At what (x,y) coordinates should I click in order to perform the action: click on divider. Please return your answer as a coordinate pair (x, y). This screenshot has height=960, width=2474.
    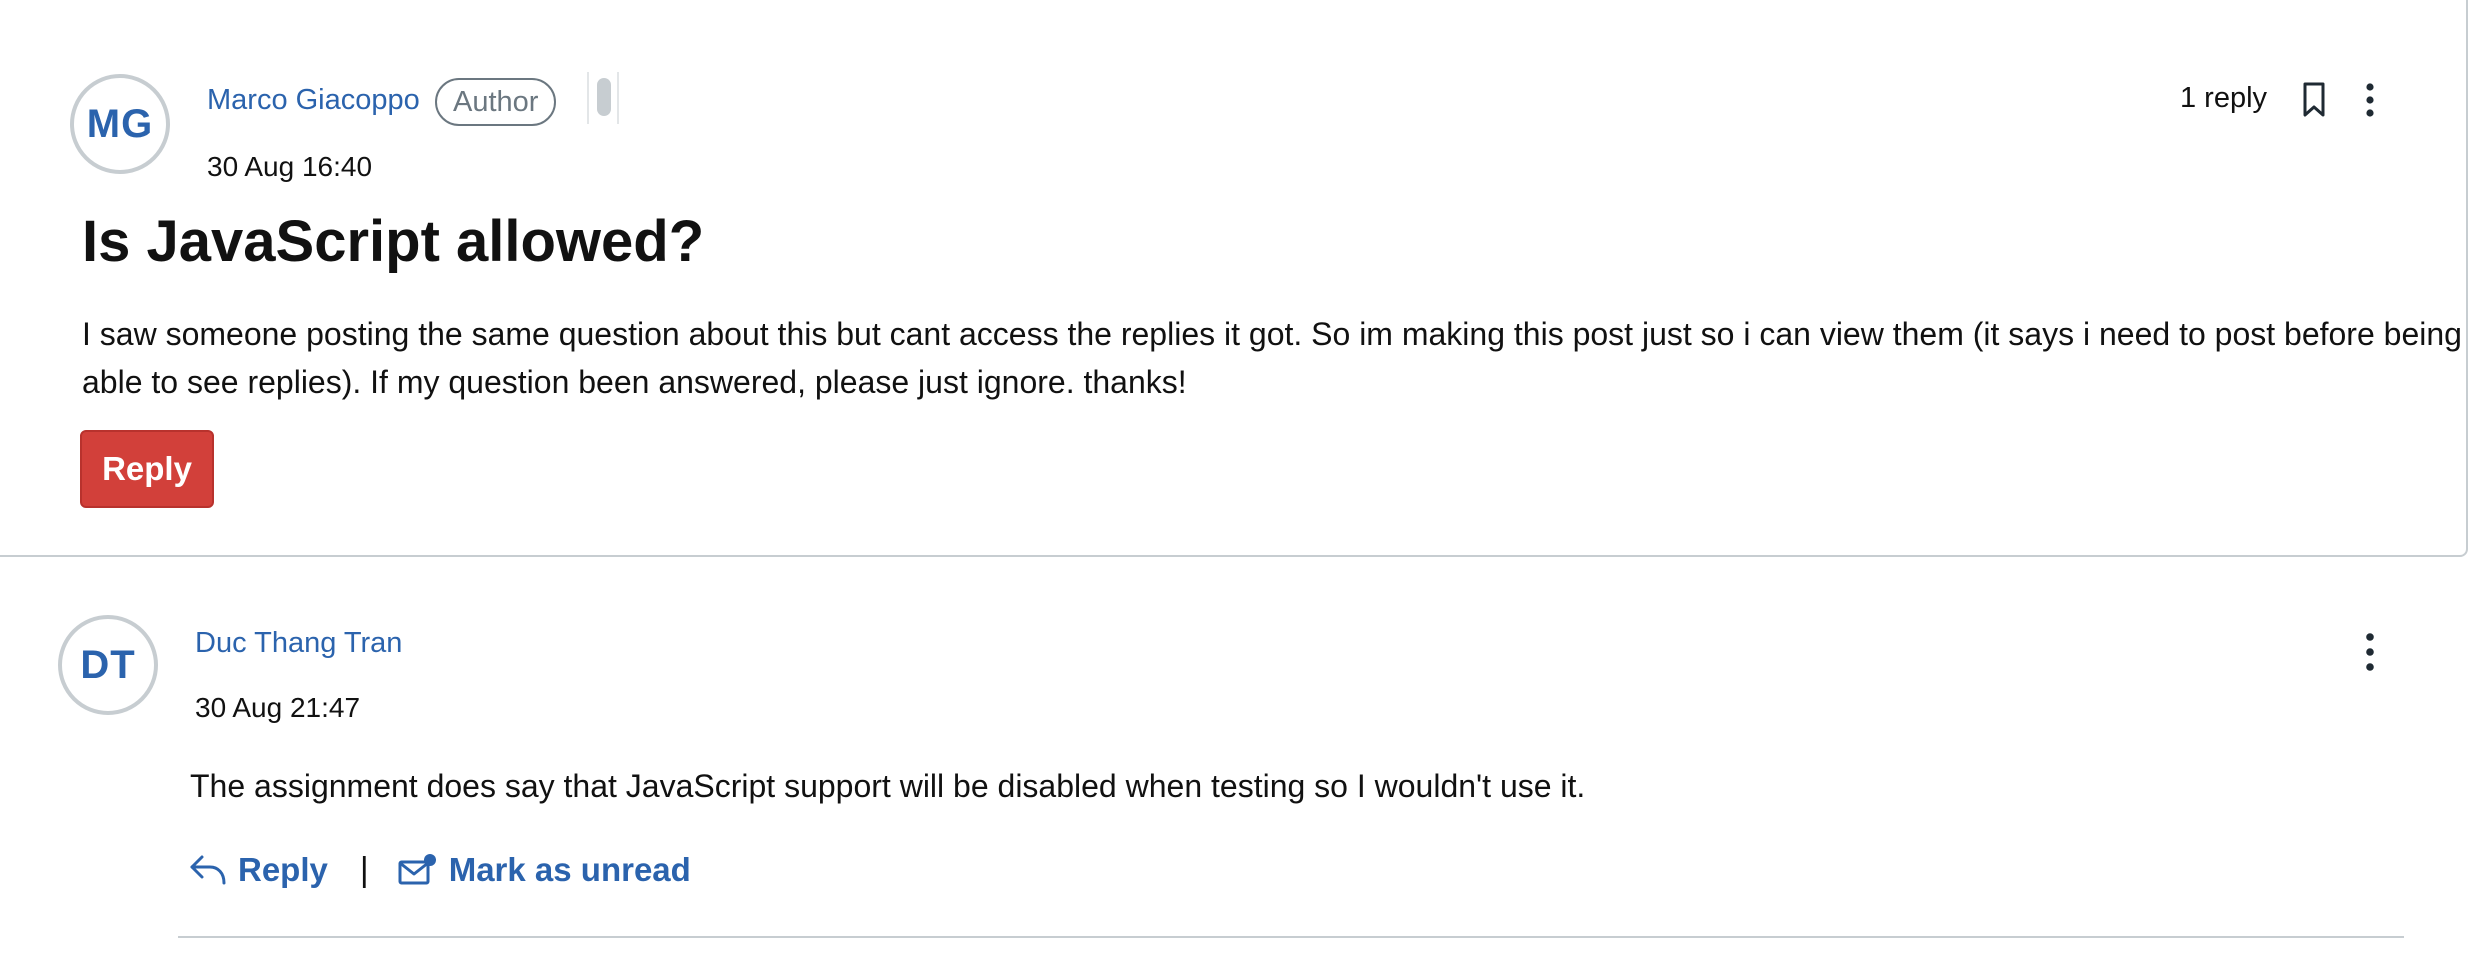
    Looking at the image, I should click on (1291, 937).